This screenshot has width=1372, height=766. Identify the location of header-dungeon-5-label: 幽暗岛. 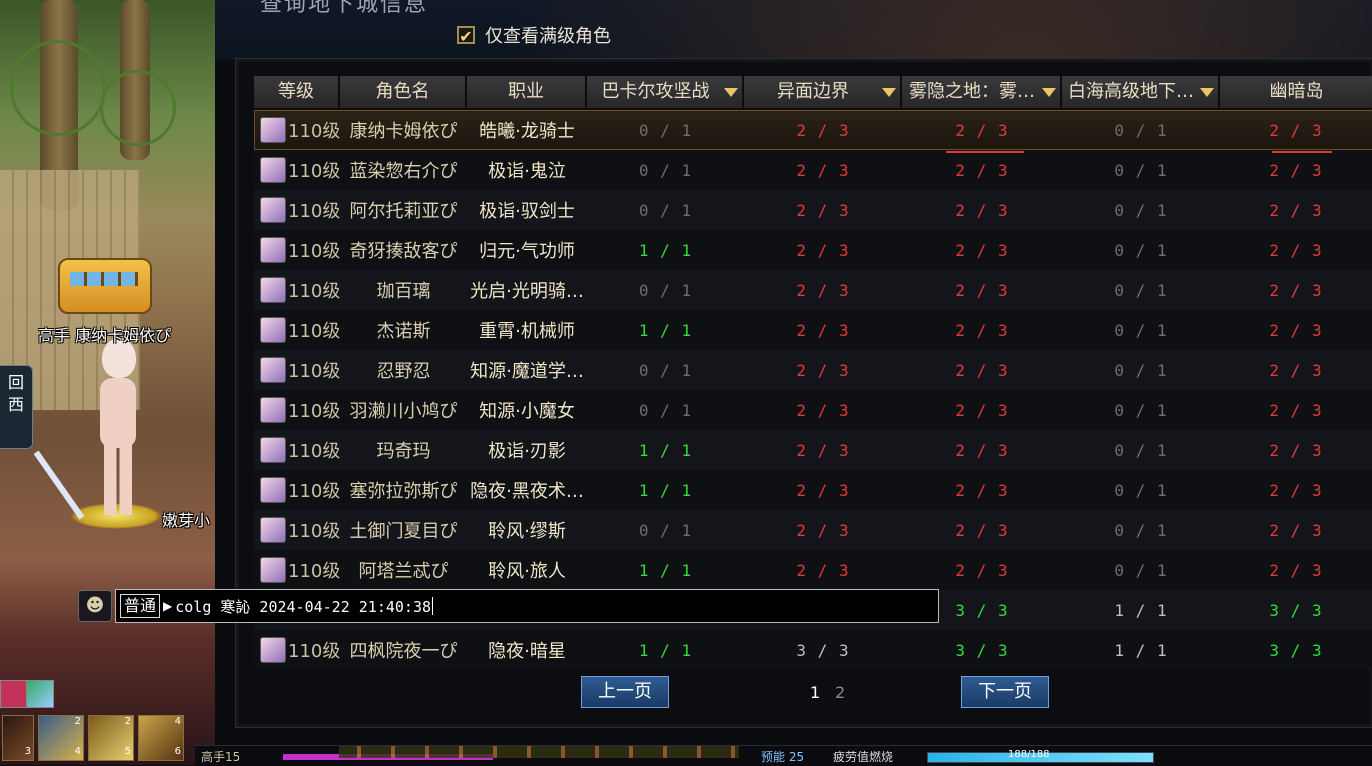
(1296, 91).